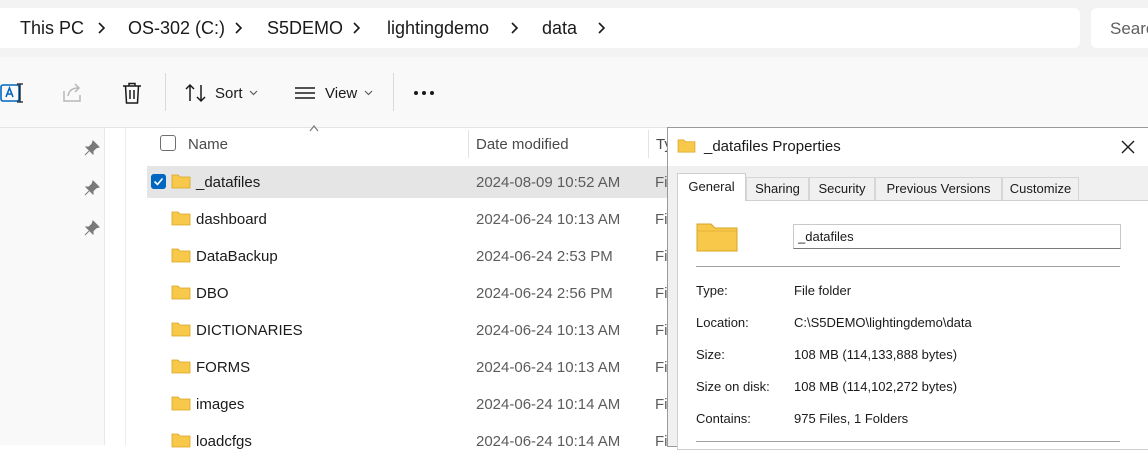 The image size is (1148, 457). Describe the element at coordinates (438, 28) in the screenshot. I see `breadcrumb-lightingdemo: lightingdemo` at that location.